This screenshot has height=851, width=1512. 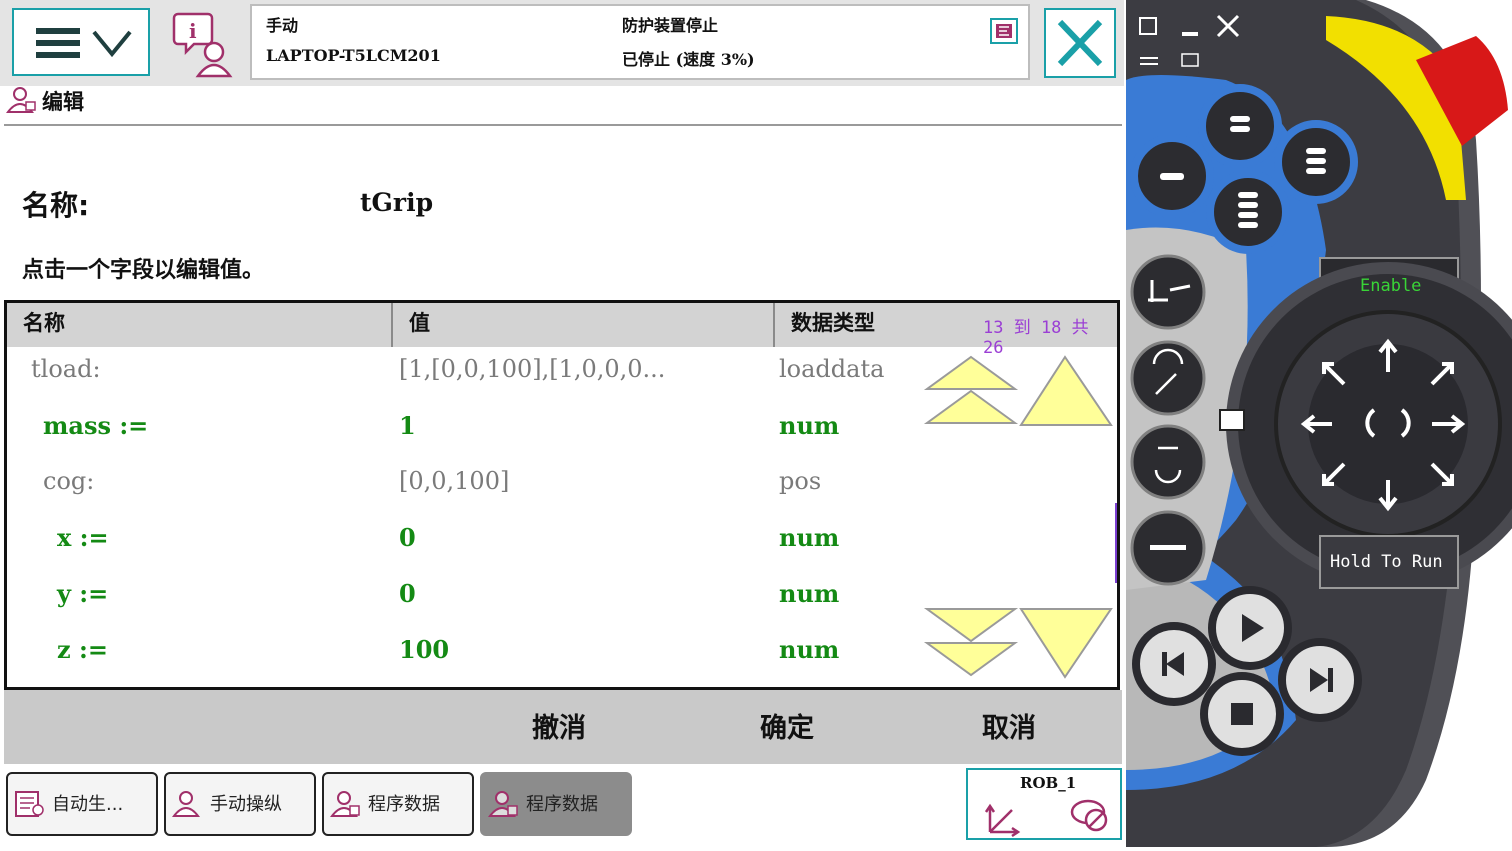 What do you see at coordinates (562, 543) in the screenshot?
I see `table-row: x := 0 num` at bounding box center [562, 543].